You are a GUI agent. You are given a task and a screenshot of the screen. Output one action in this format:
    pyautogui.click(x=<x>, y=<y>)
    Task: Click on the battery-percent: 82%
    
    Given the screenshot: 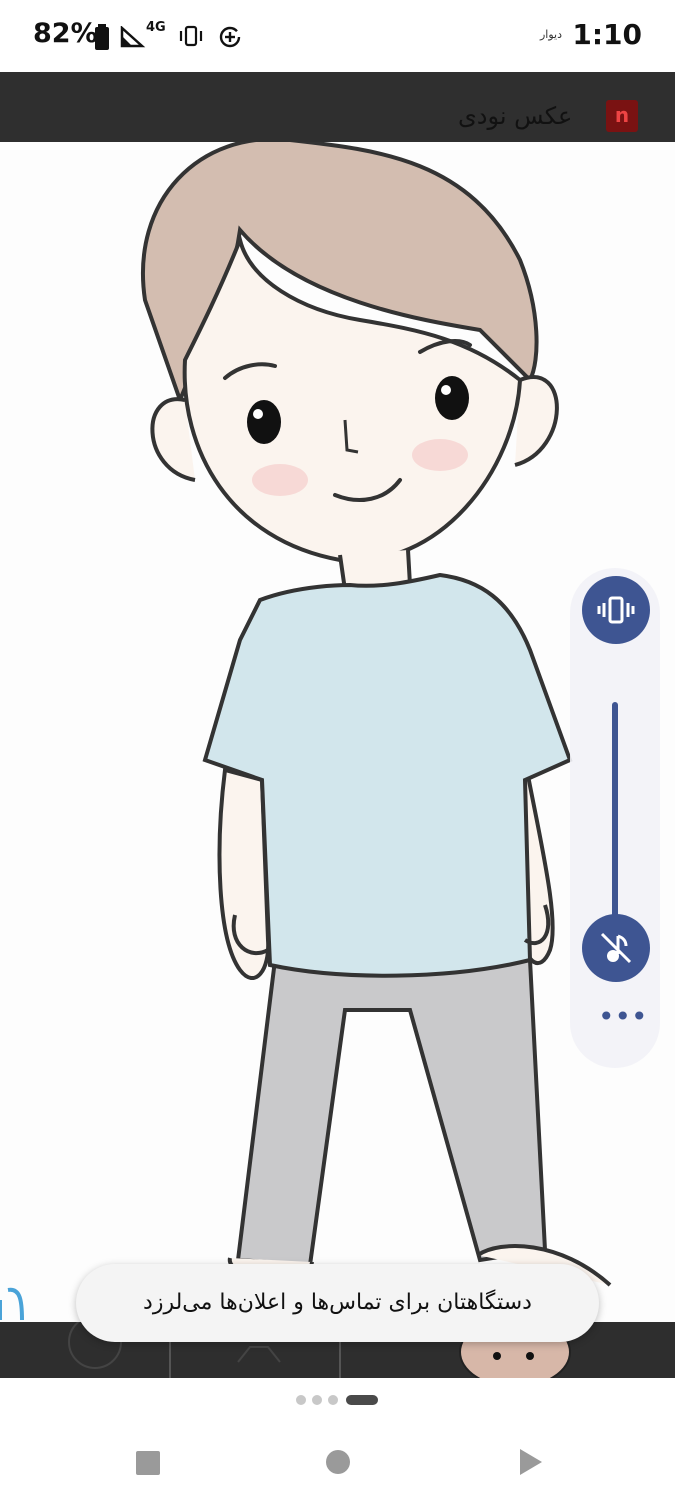 What is the action you would take?
    pyautogui.click(x=65, y=33)
    